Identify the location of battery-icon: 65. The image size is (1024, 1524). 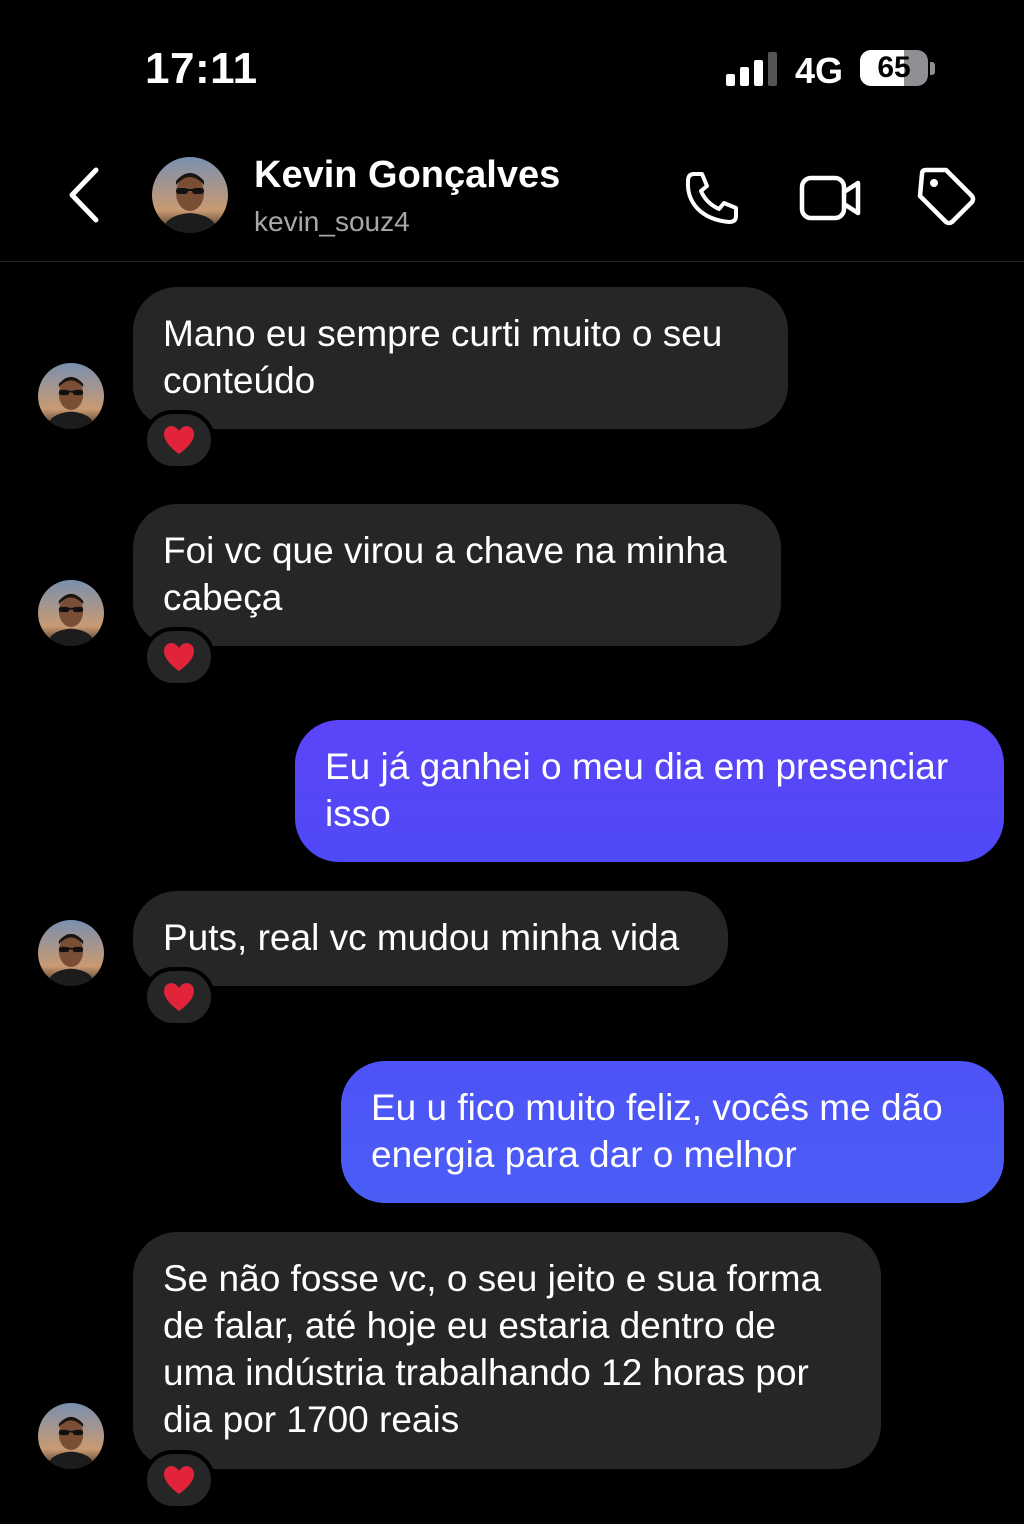
(894, 68).